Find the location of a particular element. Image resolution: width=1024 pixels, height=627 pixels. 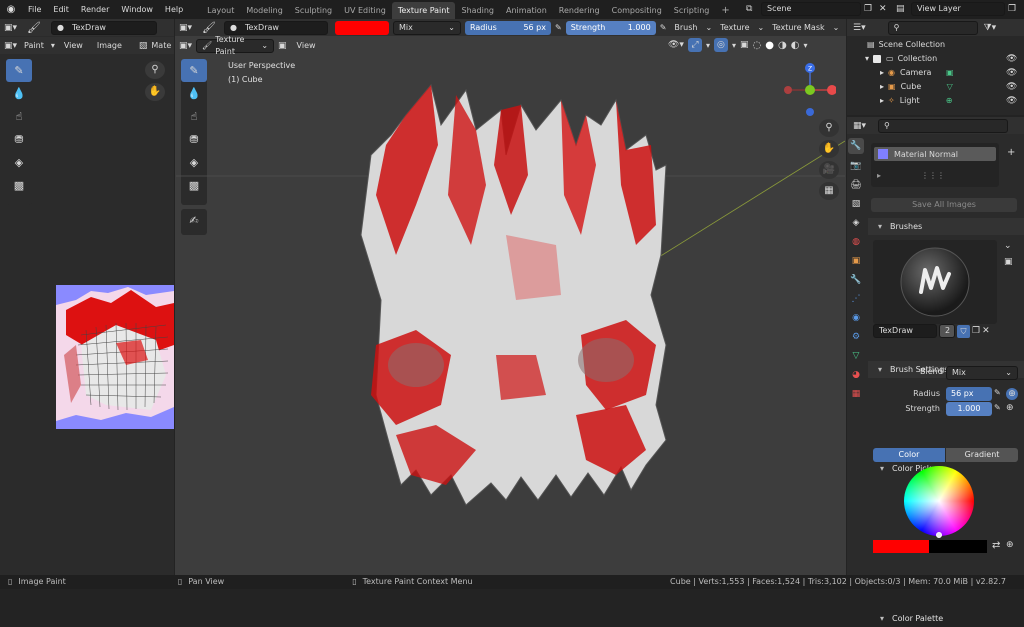

image-brush-field: ● TexDraw is located at coordinates (104, 27).